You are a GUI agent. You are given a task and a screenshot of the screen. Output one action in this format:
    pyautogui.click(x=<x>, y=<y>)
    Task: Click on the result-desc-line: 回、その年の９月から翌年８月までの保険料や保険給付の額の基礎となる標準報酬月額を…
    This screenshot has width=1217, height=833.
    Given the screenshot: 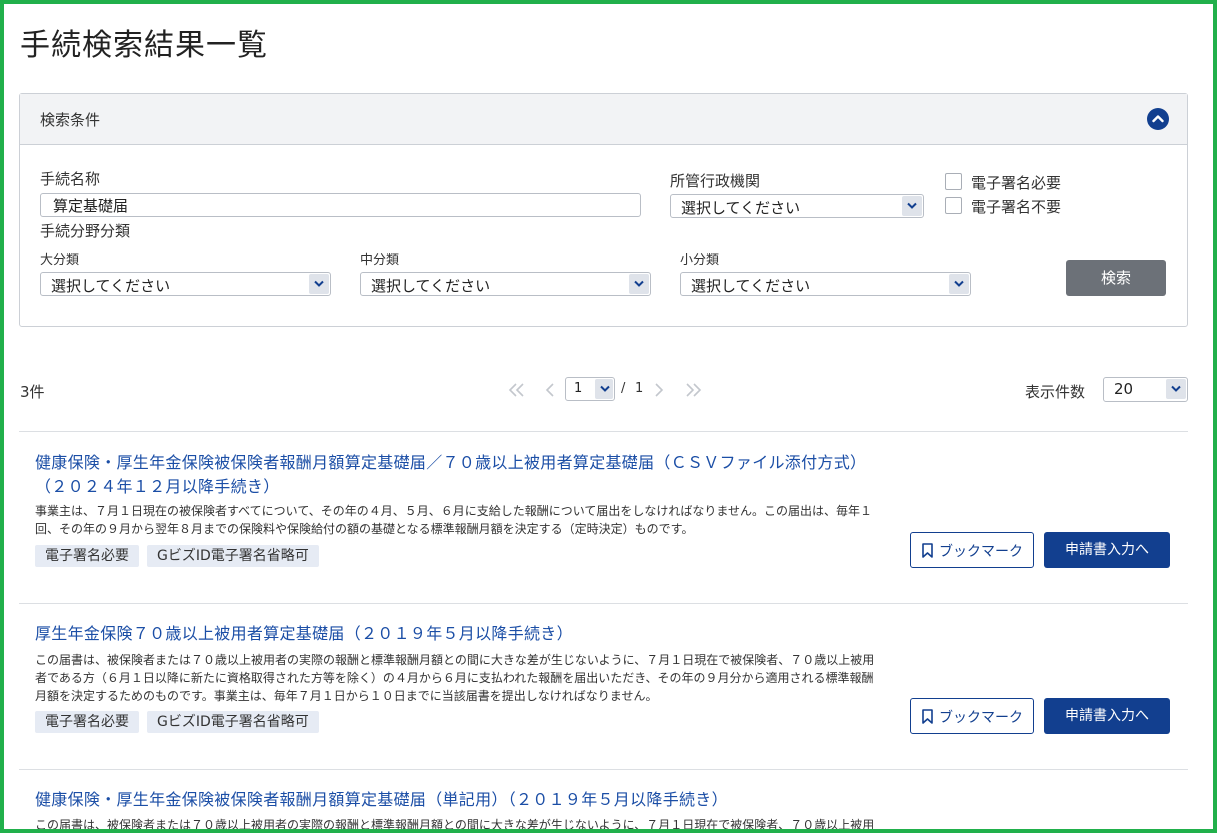 What is the action you would take?
    pyautogui.click(x=364, y=529)
    